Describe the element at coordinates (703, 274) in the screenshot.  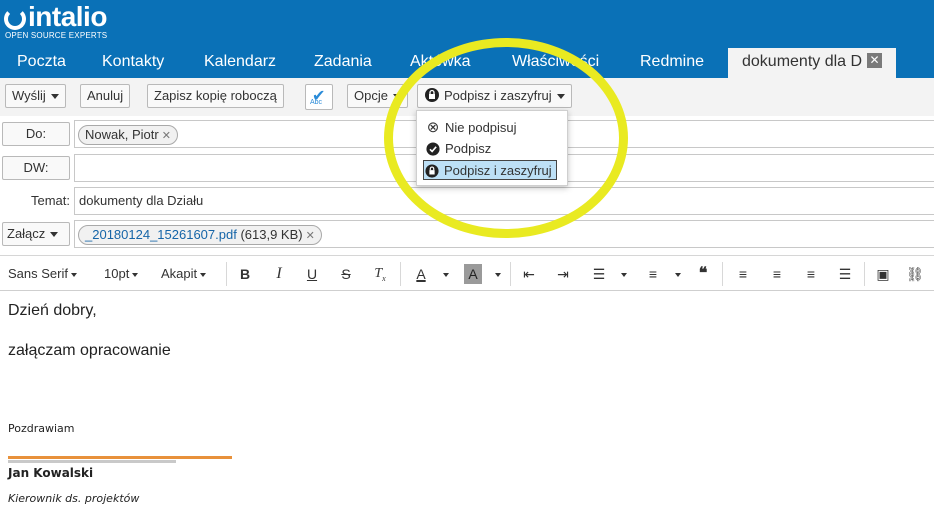
I see `blockquote-icon: ❝` at that location.